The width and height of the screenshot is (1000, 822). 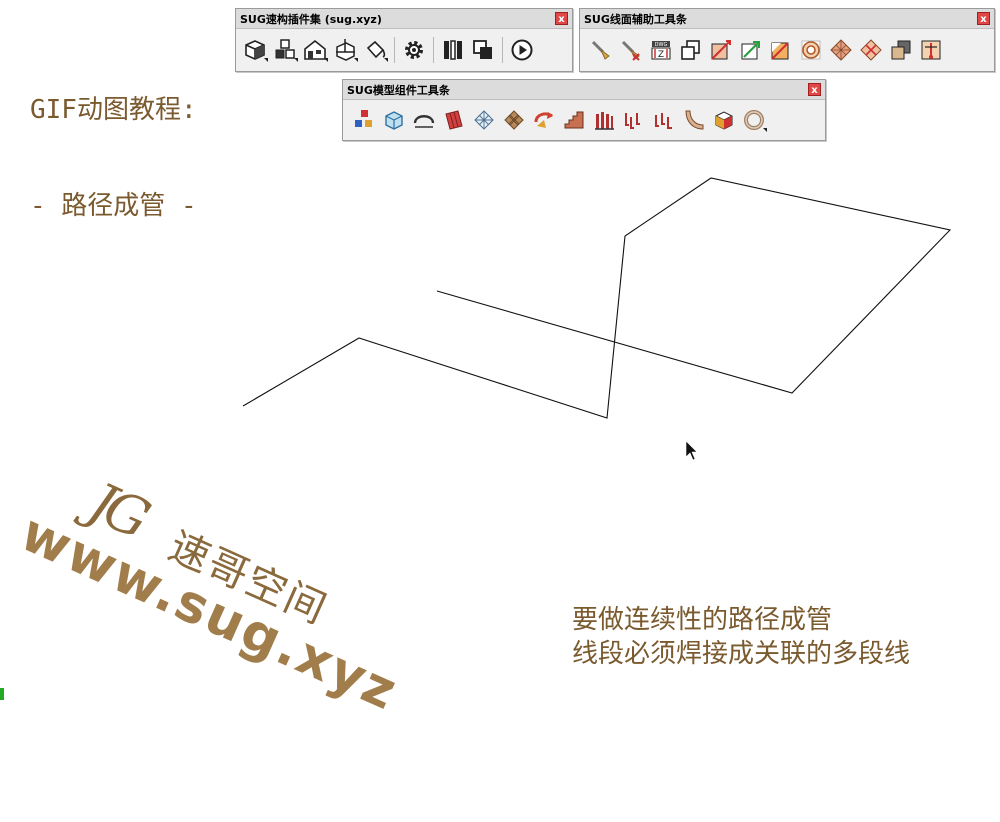 I want to click on caption-line2: 线段必须焊接成关联的多段线, so click(x=741, y=654).